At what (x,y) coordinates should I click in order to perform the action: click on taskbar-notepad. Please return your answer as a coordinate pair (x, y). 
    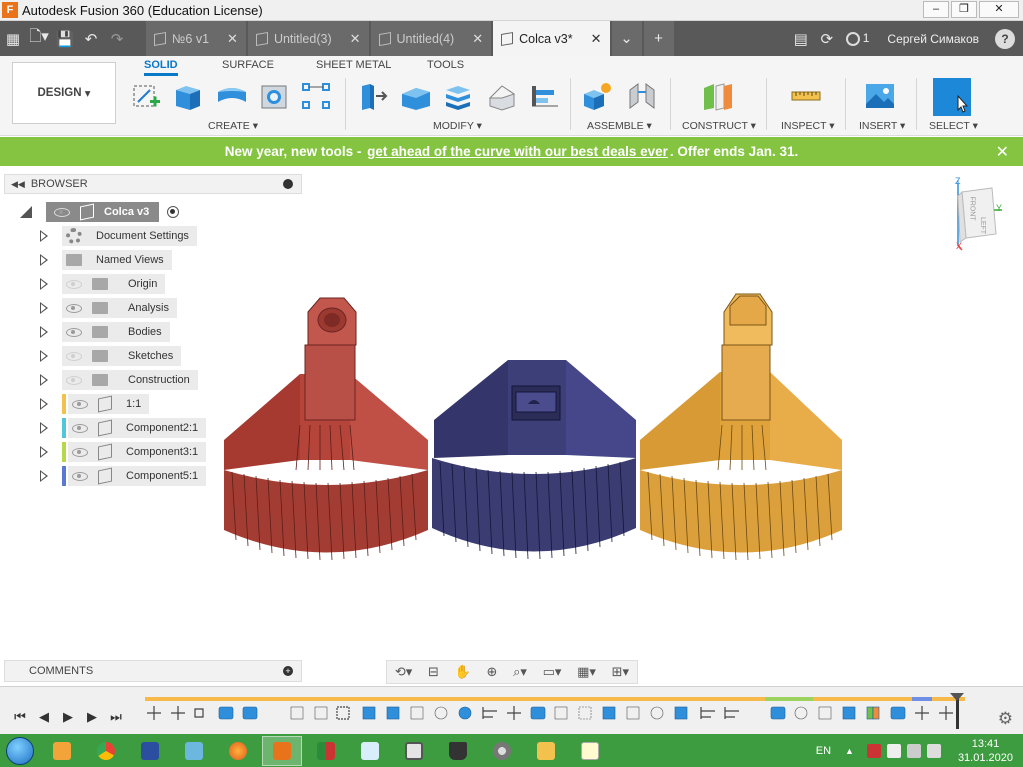
    Looking at the image, I should click on (370, 751).